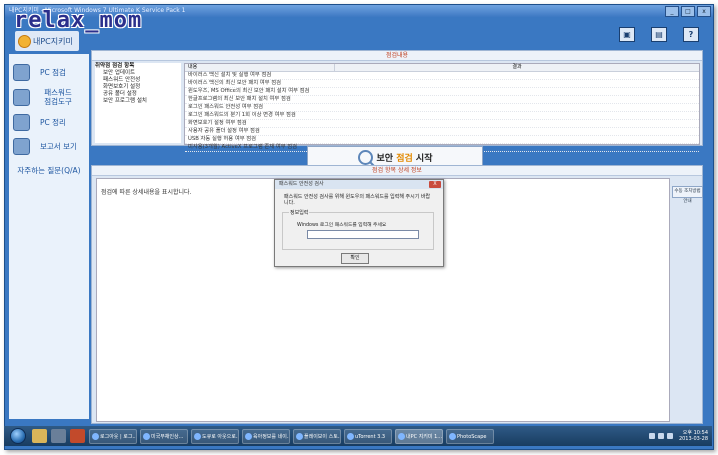 The height and width of the screenshot is (455, 718). I want to click on detail-text: 점검에 따른 상세내용을 표시합니다., so click(146, 192).